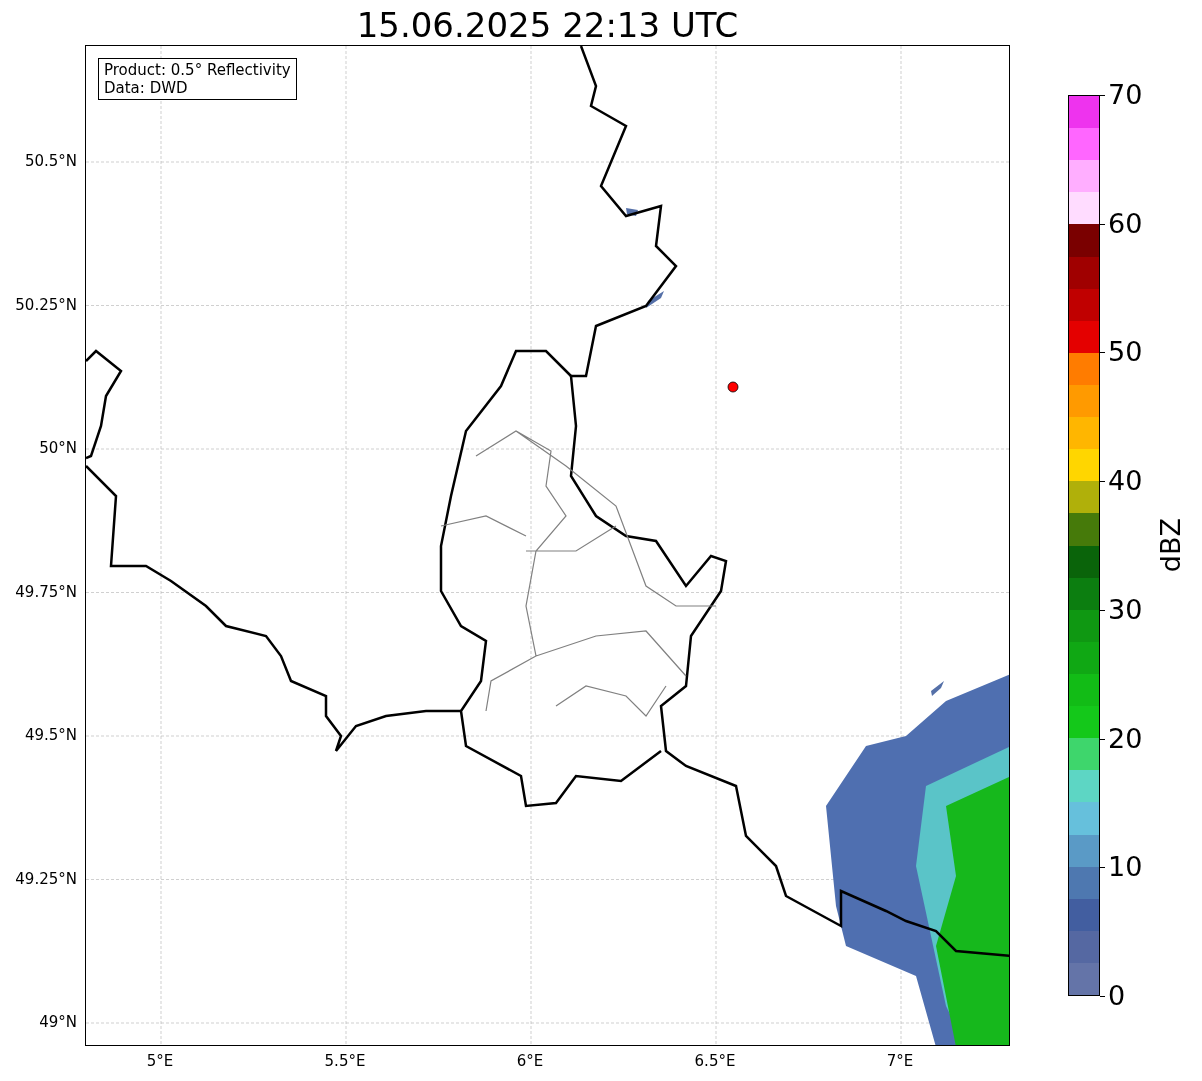 This screenshot has width=1202, height=1081. Describe the element at coordinates (58, 448) in the screenshot. I see `latitude-label: 50°N` at that location.